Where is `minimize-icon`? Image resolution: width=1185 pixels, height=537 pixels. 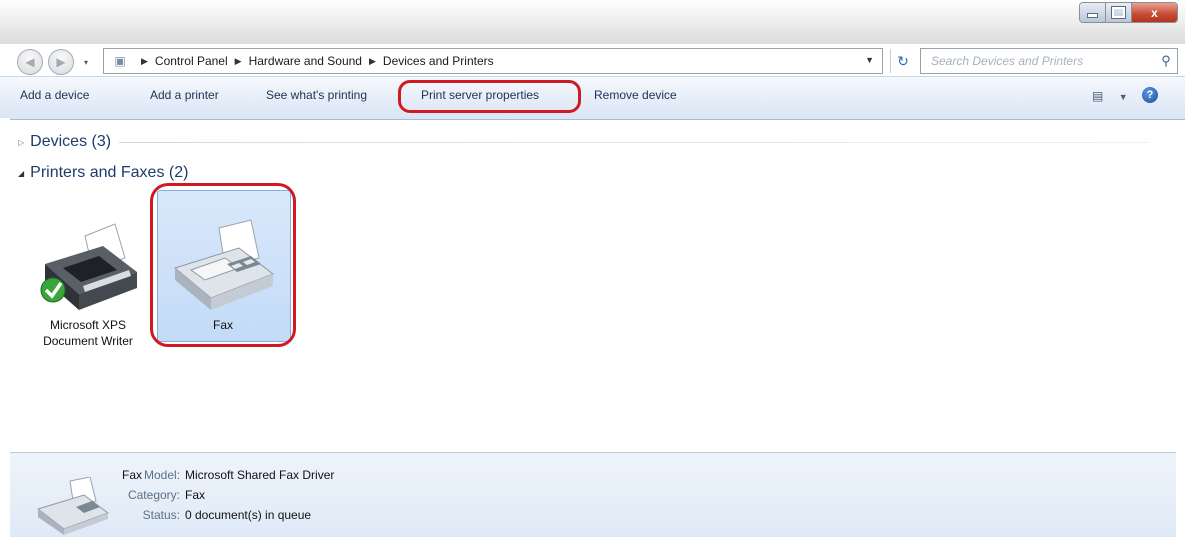 minimize-icon is located at coordinates (1092, 15).